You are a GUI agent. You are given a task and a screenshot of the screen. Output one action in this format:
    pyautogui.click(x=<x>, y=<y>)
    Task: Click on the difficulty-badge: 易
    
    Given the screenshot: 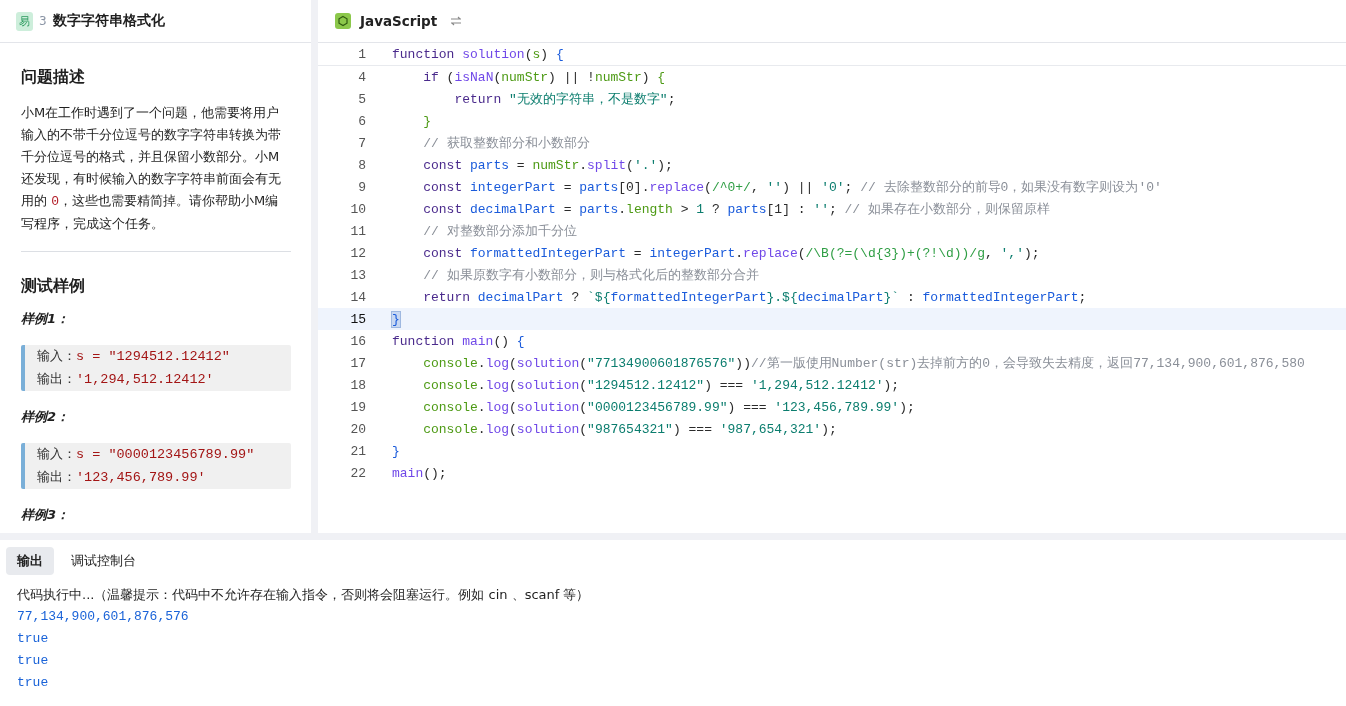 What is the action you would take?
    pyautogui.click(x=24, y=21)
    